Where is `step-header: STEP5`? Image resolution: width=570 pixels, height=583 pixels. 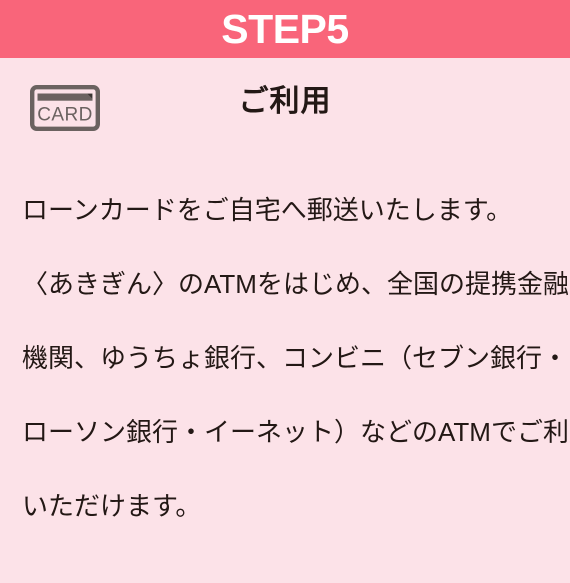
step-header: STEP5 is located at coordinates (285, 29).